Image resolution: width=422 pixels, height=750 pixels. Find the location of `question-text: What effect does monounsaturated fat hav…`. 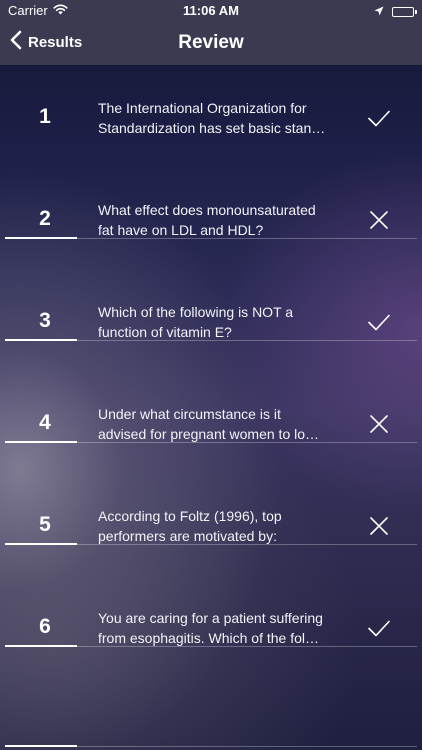

question-text: What effect does monounsaturated fat hav… is located at coordinates (220, 220).